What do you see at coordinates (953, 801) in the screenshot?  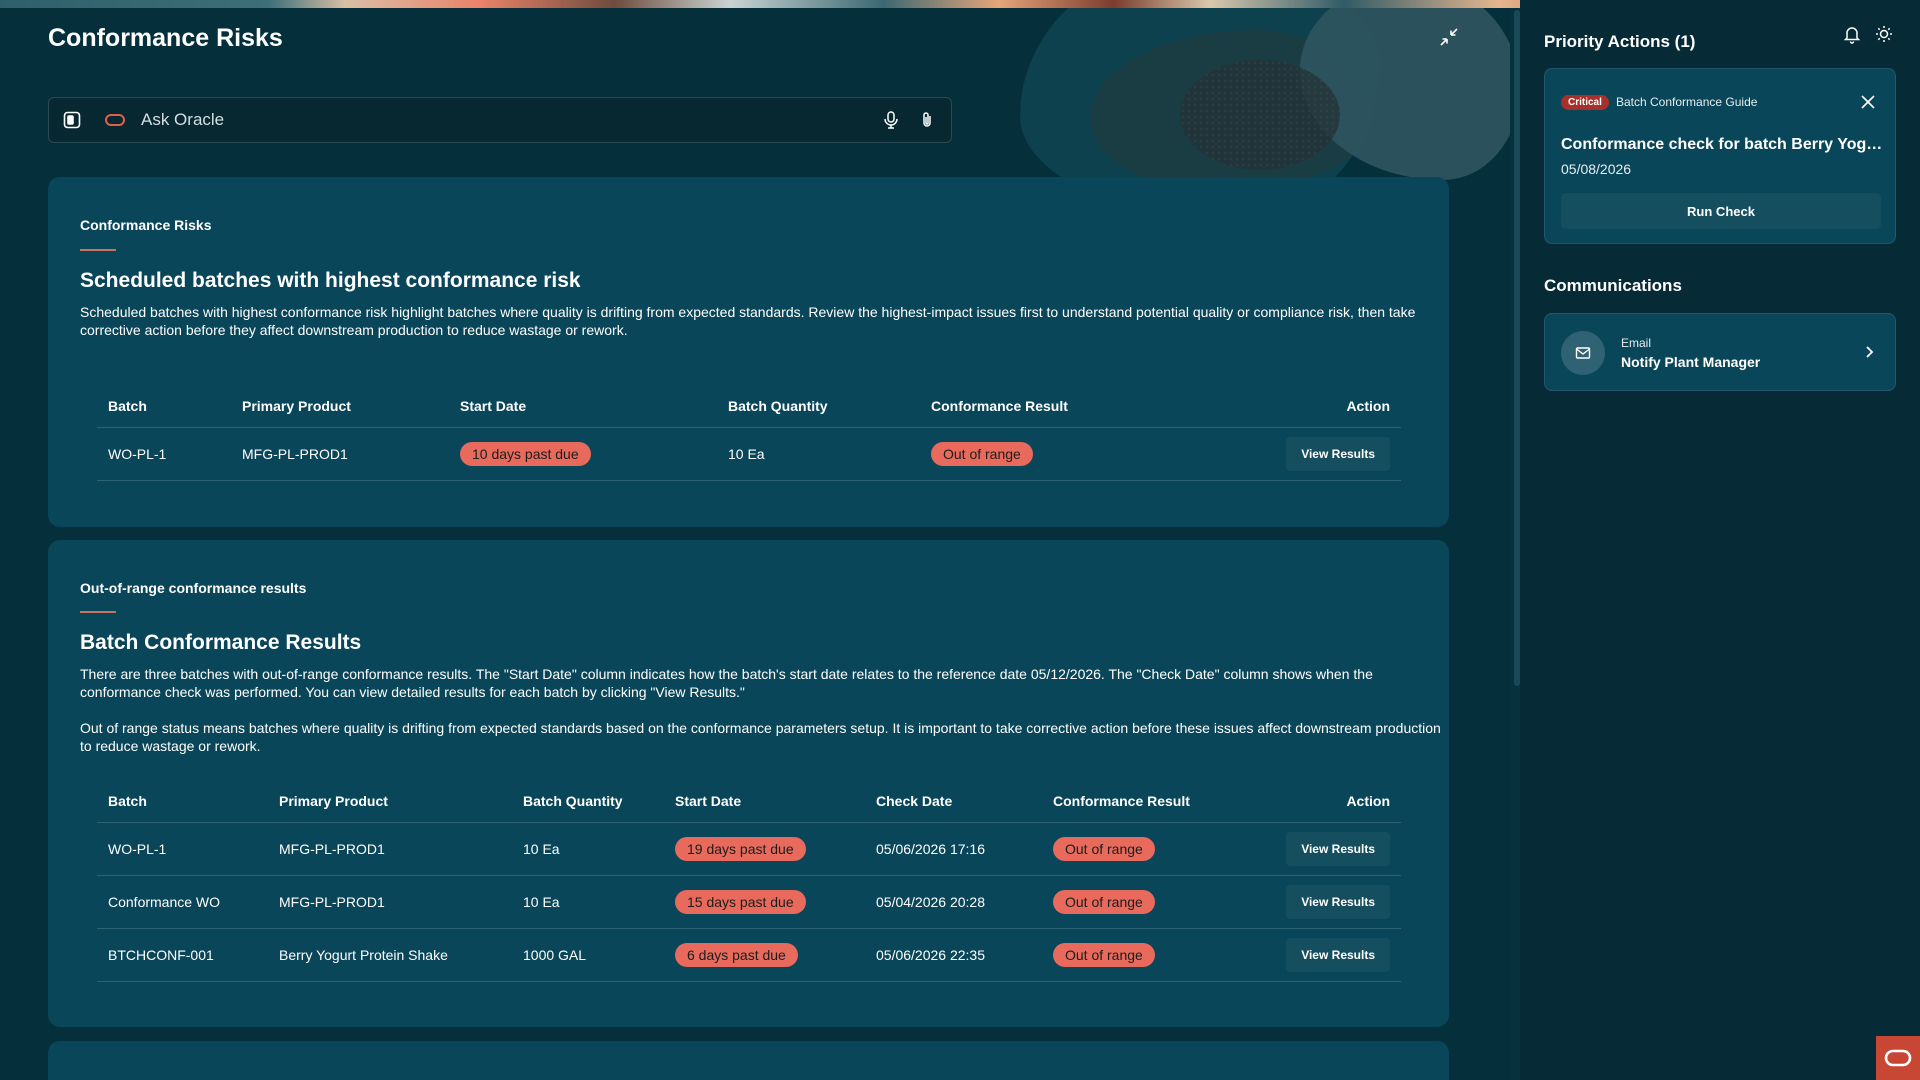 I see `column-header: Check Date` at bounding box center [953, 801].